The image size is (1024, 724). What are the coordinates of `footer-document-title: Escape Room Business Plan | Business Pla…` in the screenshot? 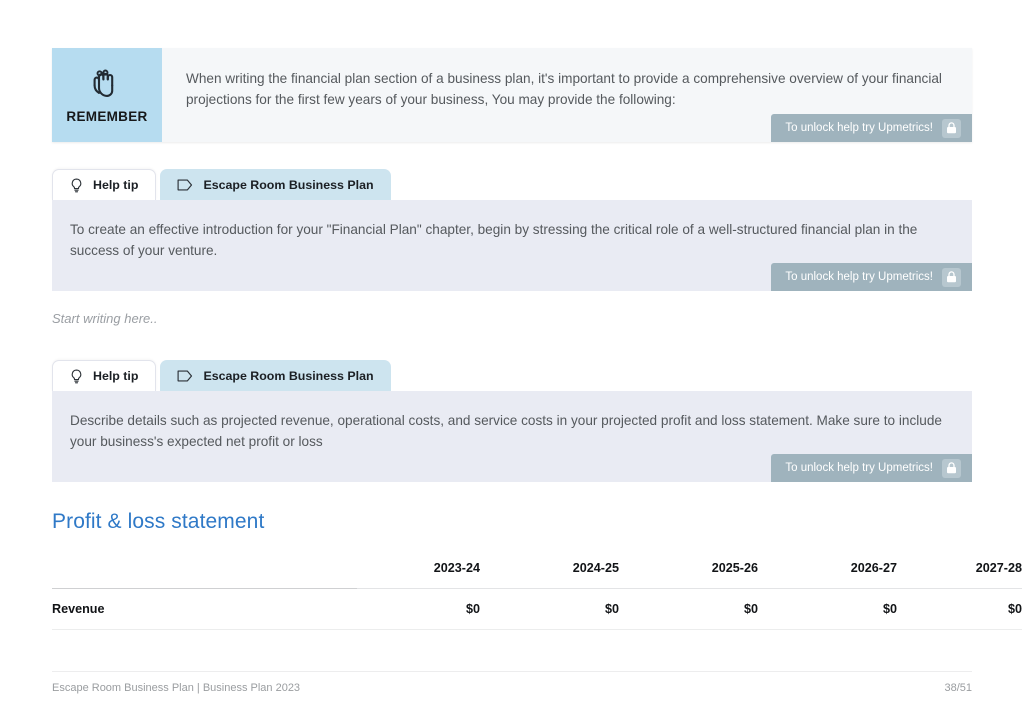 It's located at (176, 688).